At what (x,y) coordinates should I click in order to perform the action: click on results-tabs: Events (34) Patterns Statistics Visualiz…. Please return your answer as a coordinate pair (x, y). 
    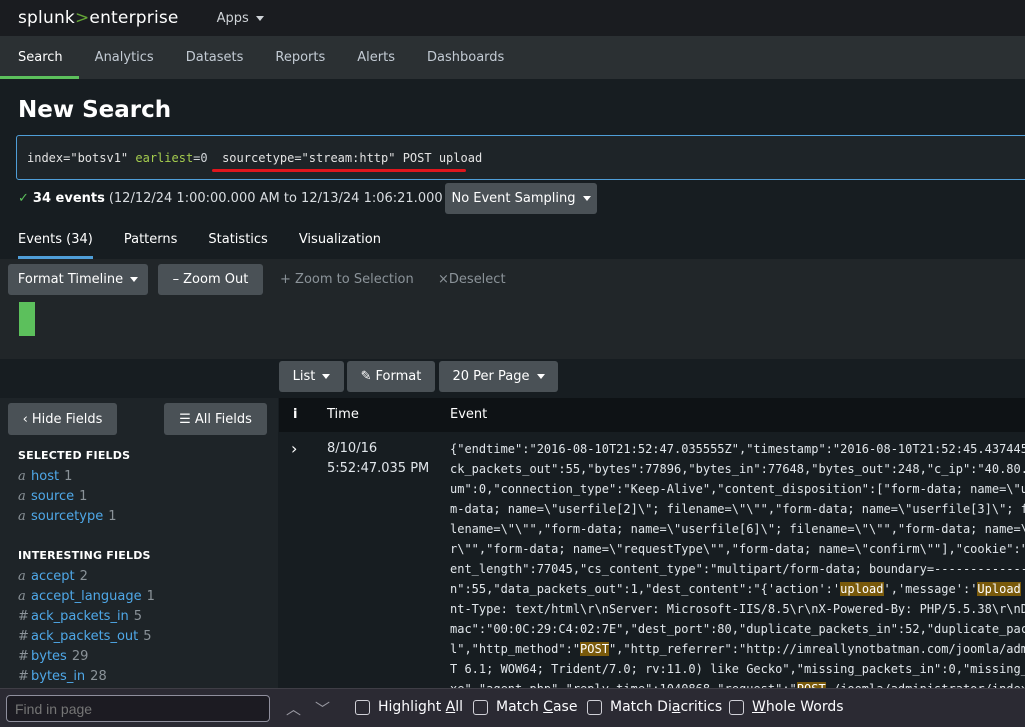
    Looking at the image, I should click on (197, 243).